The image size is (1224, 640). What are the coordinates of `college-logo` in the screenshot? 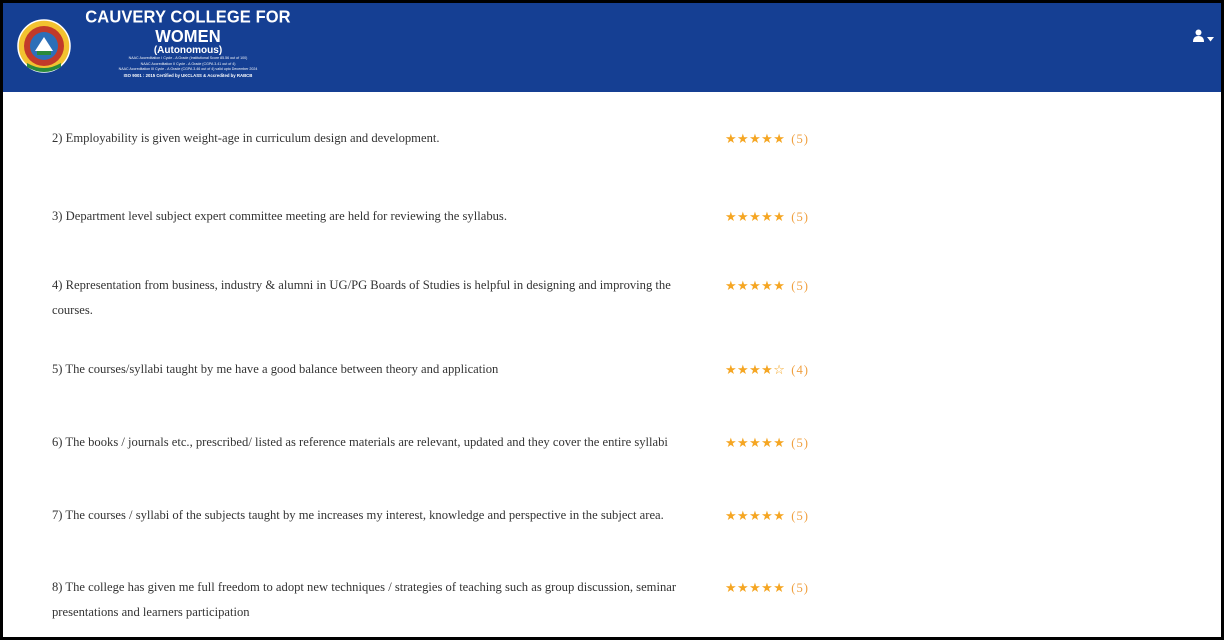 It's located at (44, 46).